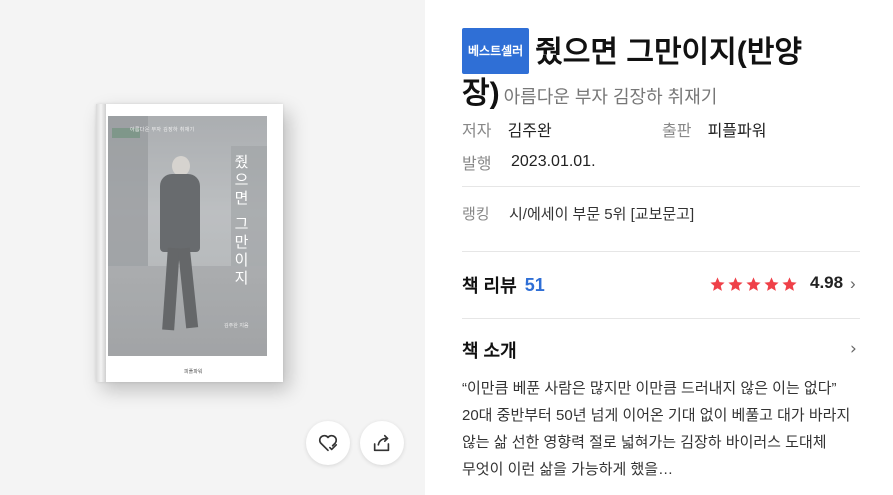 The image size is (893, 495). I want to click on ranking-value: 시/에세이 부문 5위 [교보문고], so click(601, 213).